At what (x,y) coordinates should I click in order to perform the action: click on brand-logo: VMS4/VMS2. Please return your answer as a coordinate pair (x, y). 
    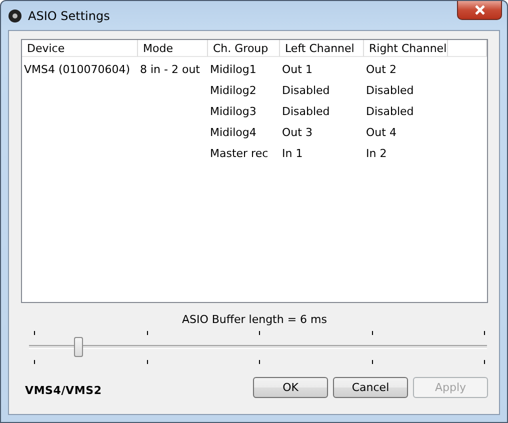
    Looking at the image, I should click on (63, 390).